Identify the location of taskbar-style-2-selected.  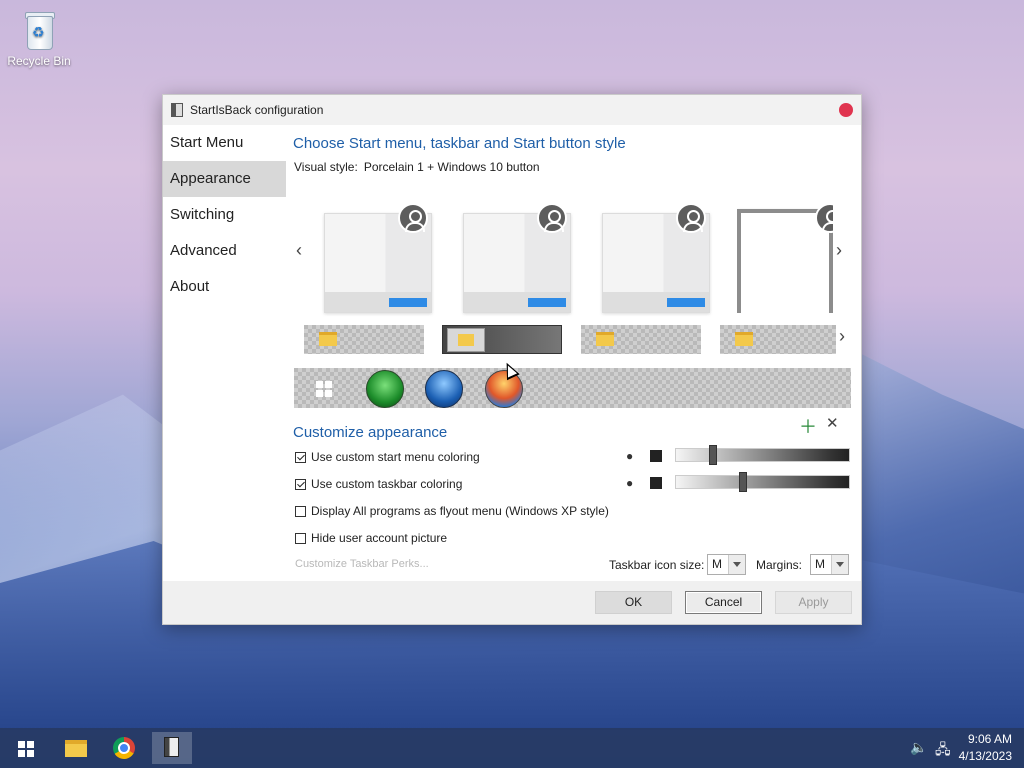
(502, 339).